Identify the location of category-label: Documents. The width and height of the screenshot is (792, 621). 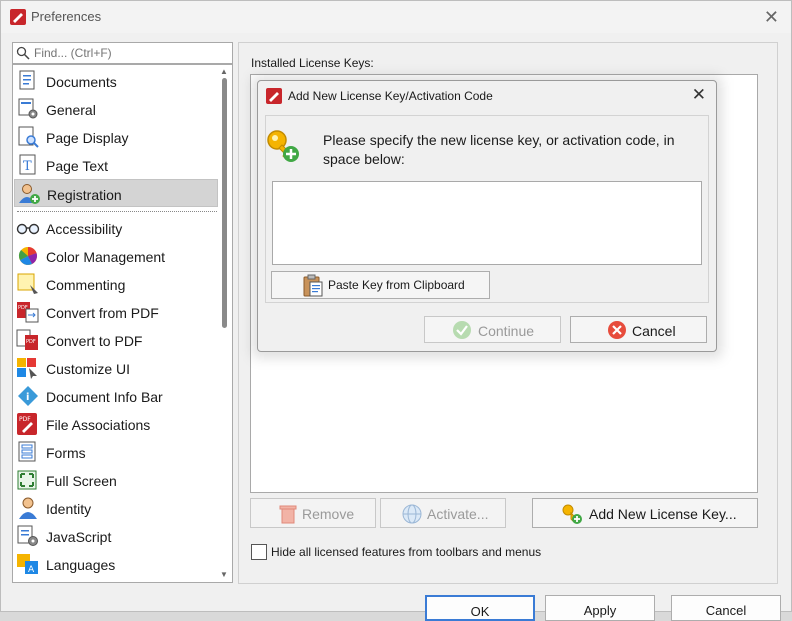
(81, 82).